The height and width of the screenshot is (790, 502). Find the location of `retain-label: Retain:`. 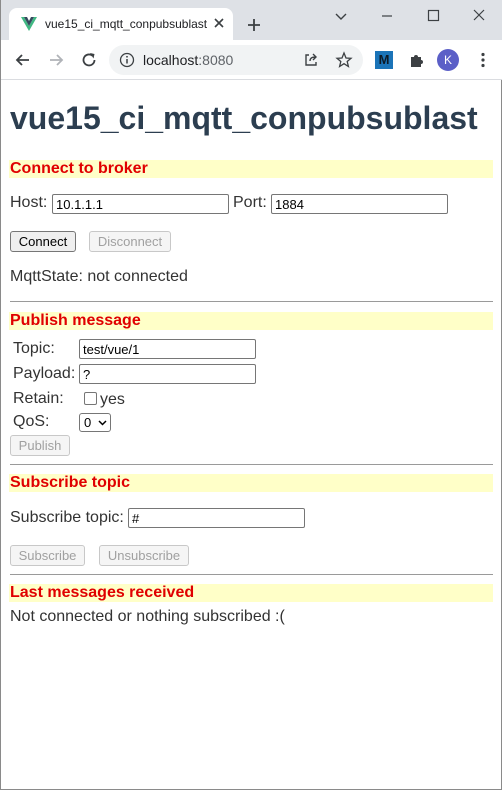

retain-label: Retain: is located at coordinates (38, 398).